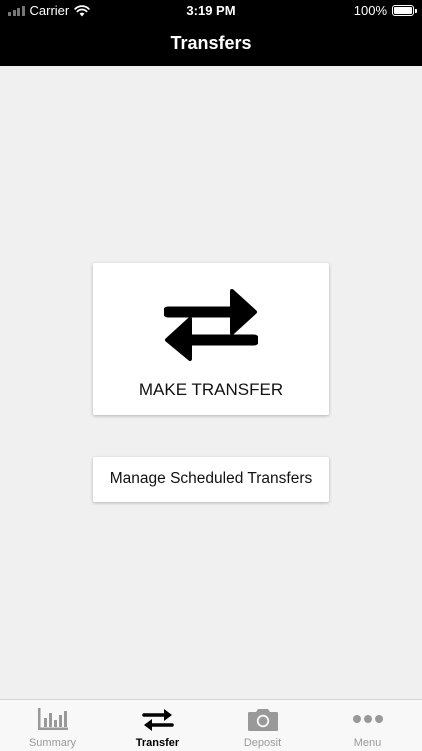  Describe the element at coordinates (368, 719) in the screenshot. I see `more-dots-icon` at that location.